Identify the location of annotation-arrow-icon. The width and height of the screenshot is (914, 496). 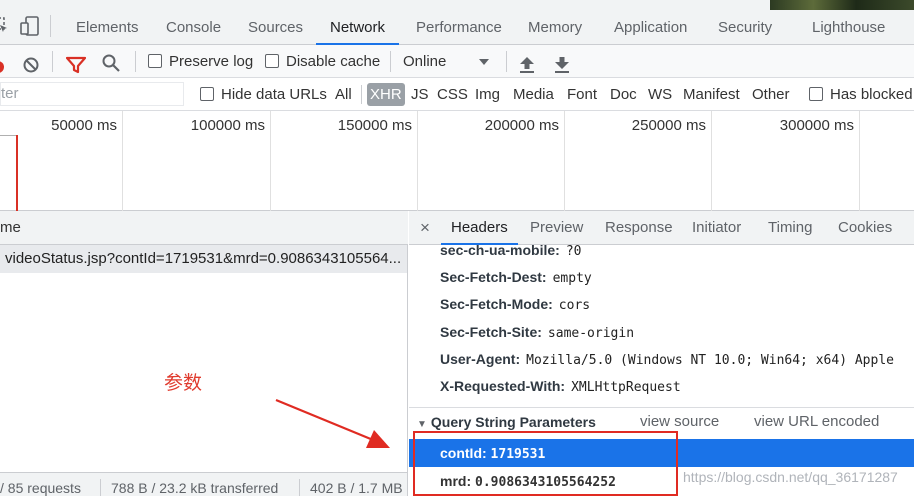
(332, 423).